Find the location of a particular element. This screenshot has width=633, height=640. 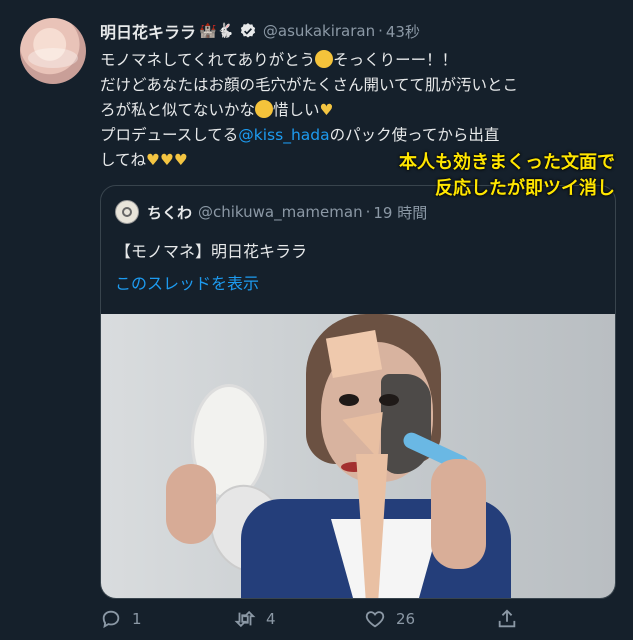

tweet-line-1: モノマネしてくれてありがとう そっくりーー！！ is located at coordinates (360, 60).